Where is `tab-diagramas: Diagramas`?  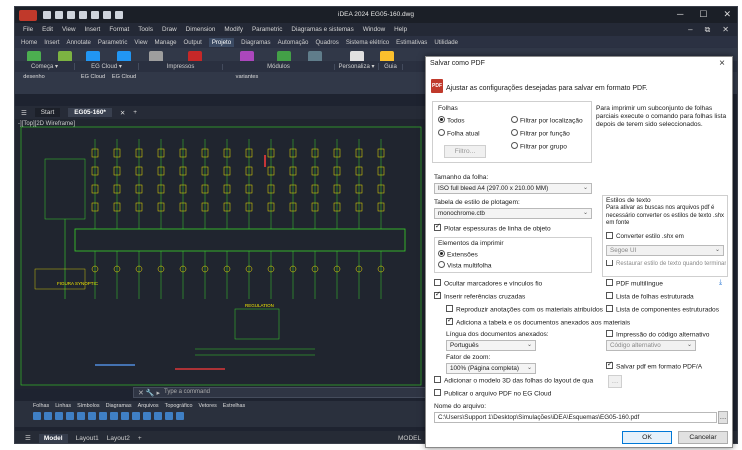 tab-diagramas: Diagramas is located at coordinates (255, 42).